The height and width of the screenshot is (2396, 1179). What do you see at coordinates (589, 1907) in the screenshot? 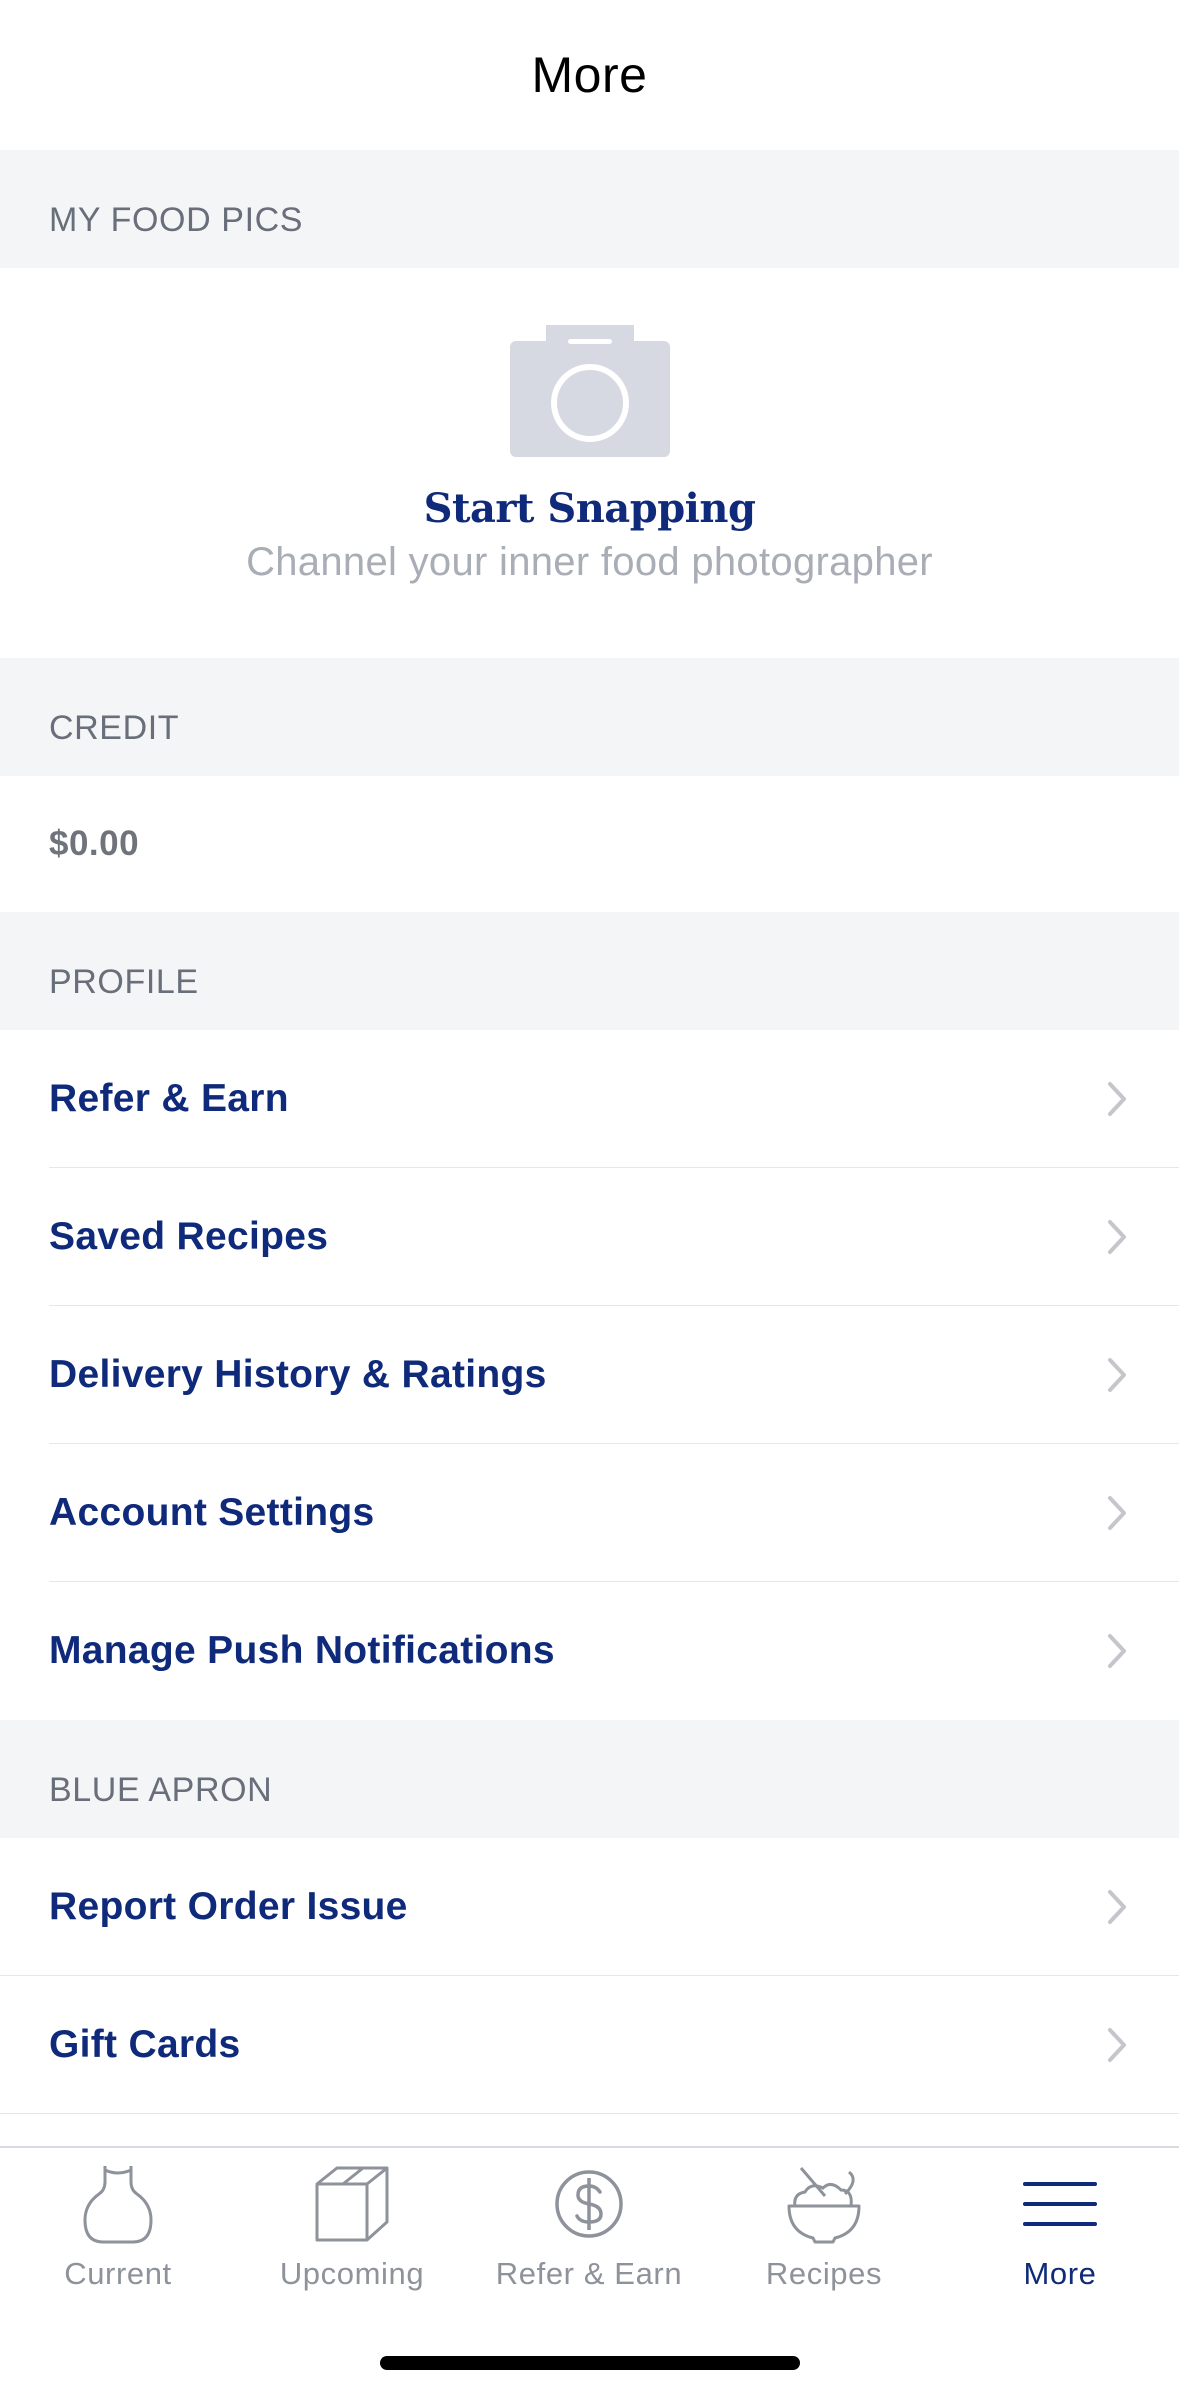
I see `list-item-report-order-issue: Report Order Issue` at bounding box center [589, 1907].